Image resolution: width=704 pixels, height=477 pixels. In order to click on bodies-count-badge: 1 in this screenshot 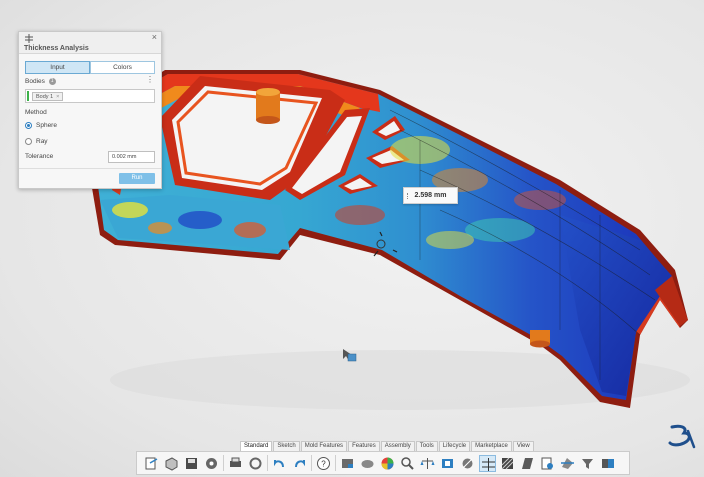, I will do `click(52, 81)`.